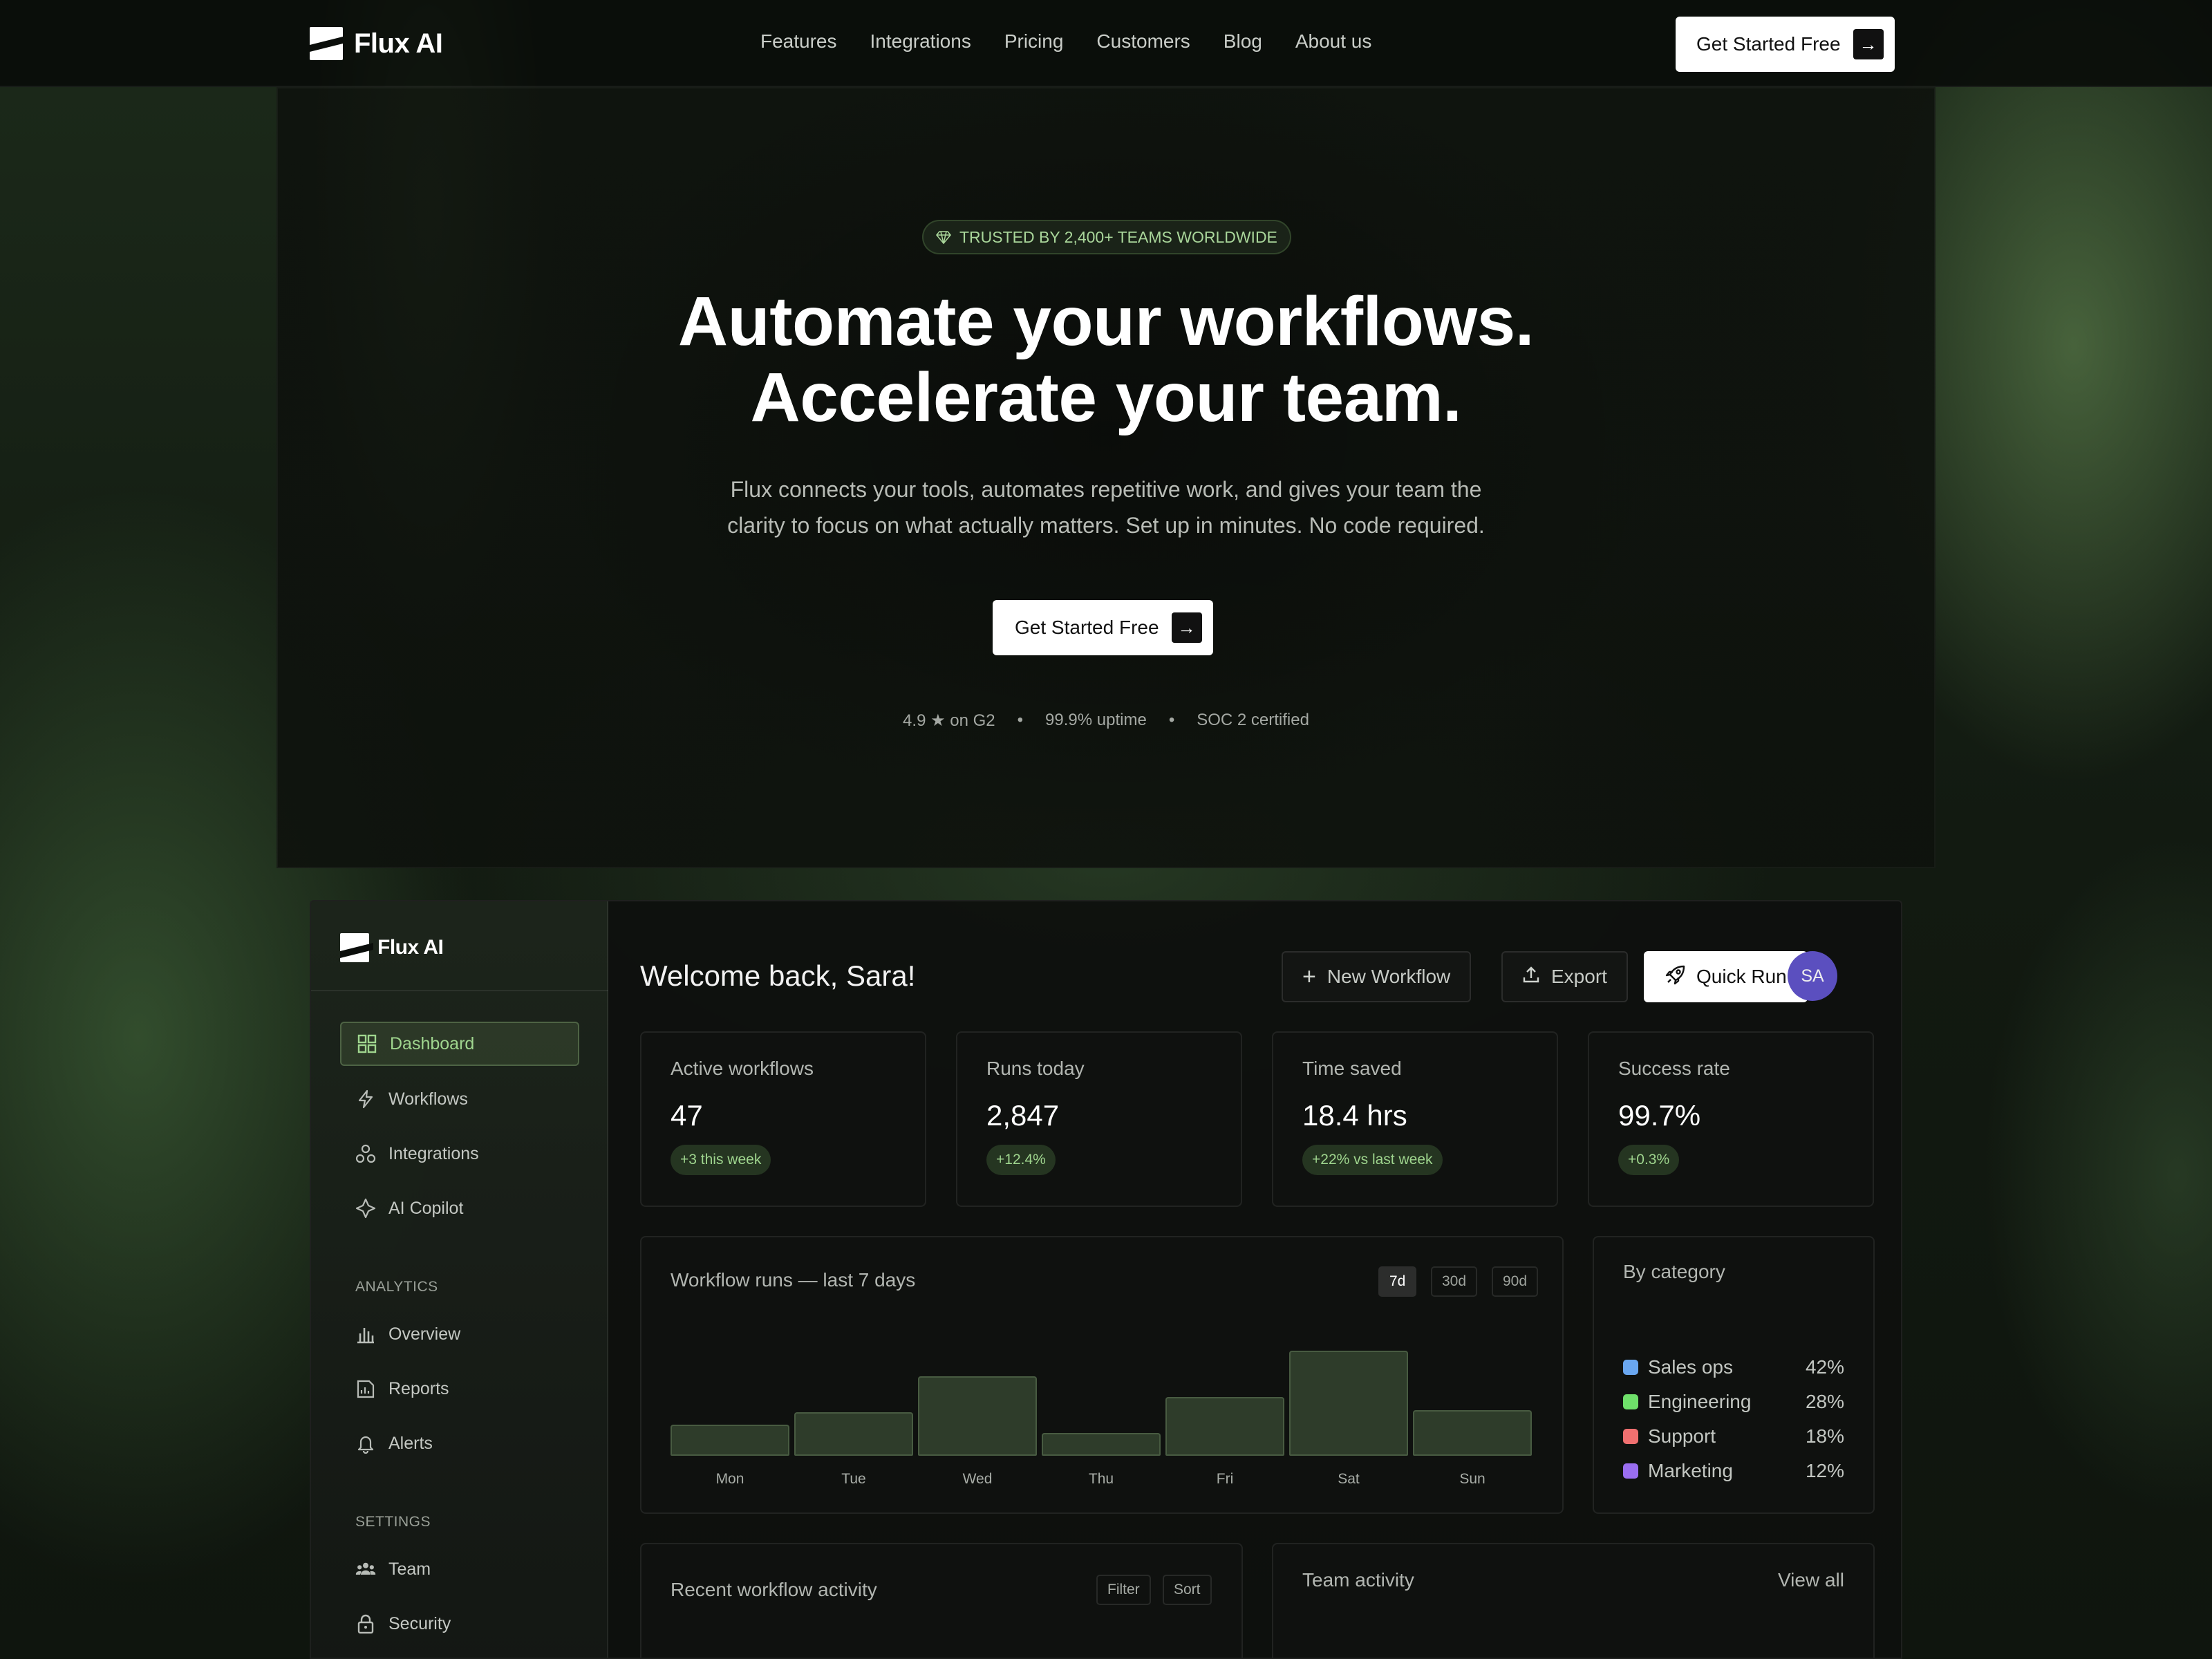  Describe the element at coordinates (1676, 978) in the screenshot. I see `rocket-icon` at that location.